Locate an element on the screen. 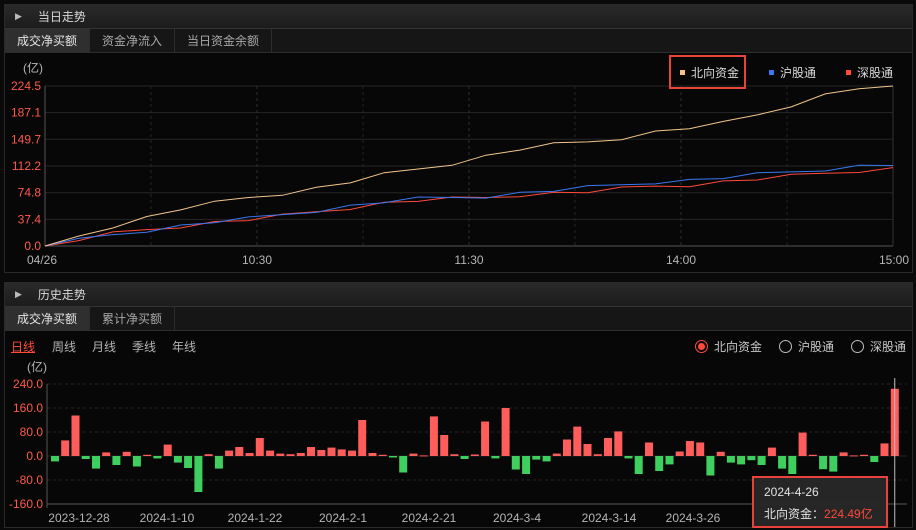 The width and height of the screenshot is (916, 530). x-tick-label: 2023-12-28 is located at coordinates (79, 518).